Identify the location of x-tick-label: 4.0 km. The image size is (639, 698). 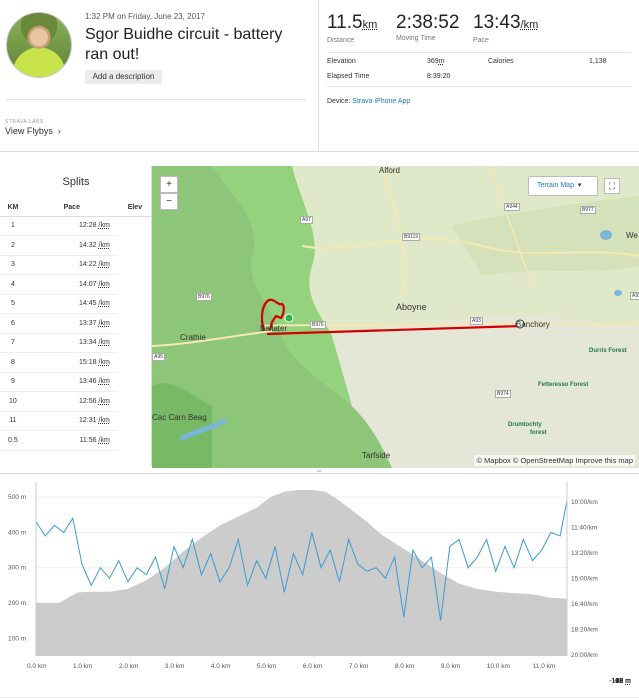
(221, 666).